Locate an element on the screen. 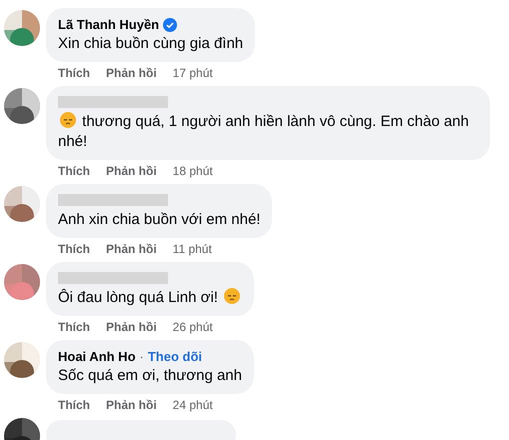  comment-time: 26 phút is located at coordinates (192, 327).